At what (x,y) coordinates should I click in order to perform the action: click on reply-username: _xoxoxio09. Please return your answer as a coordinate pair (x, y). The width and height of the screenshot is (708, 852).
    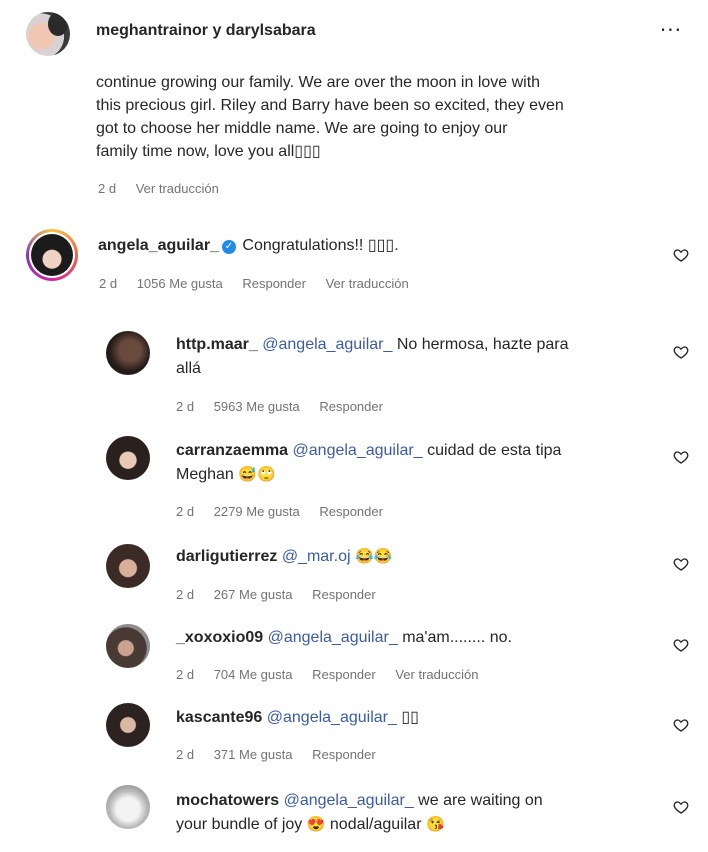
    Looking at the image, I should click on (219, 637).